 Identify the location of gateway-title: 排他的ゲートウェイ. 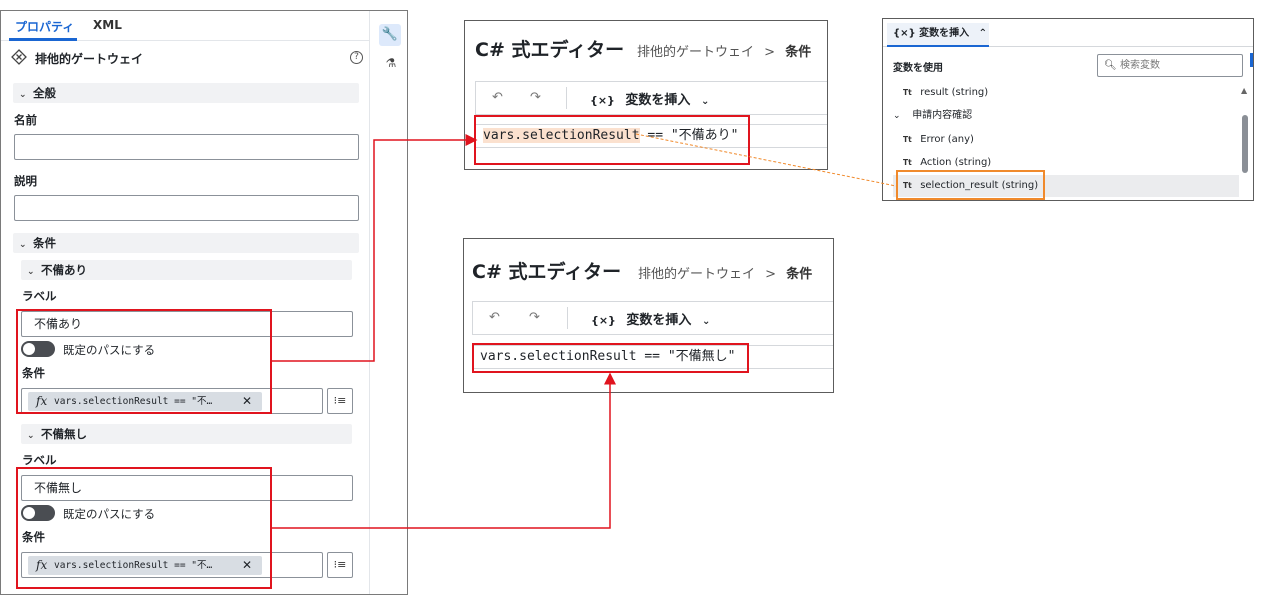
(89, 59).